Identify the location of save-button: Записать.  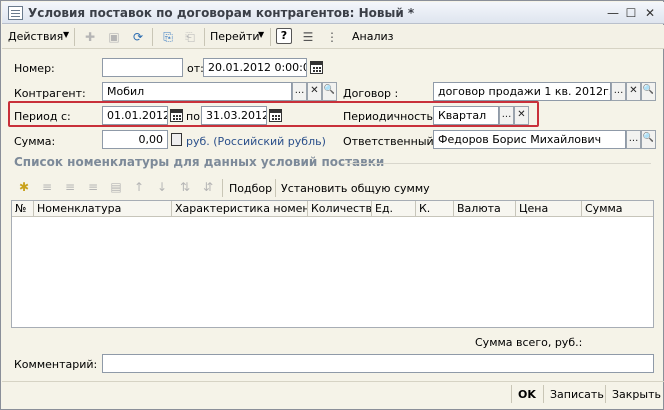
(577, 395).